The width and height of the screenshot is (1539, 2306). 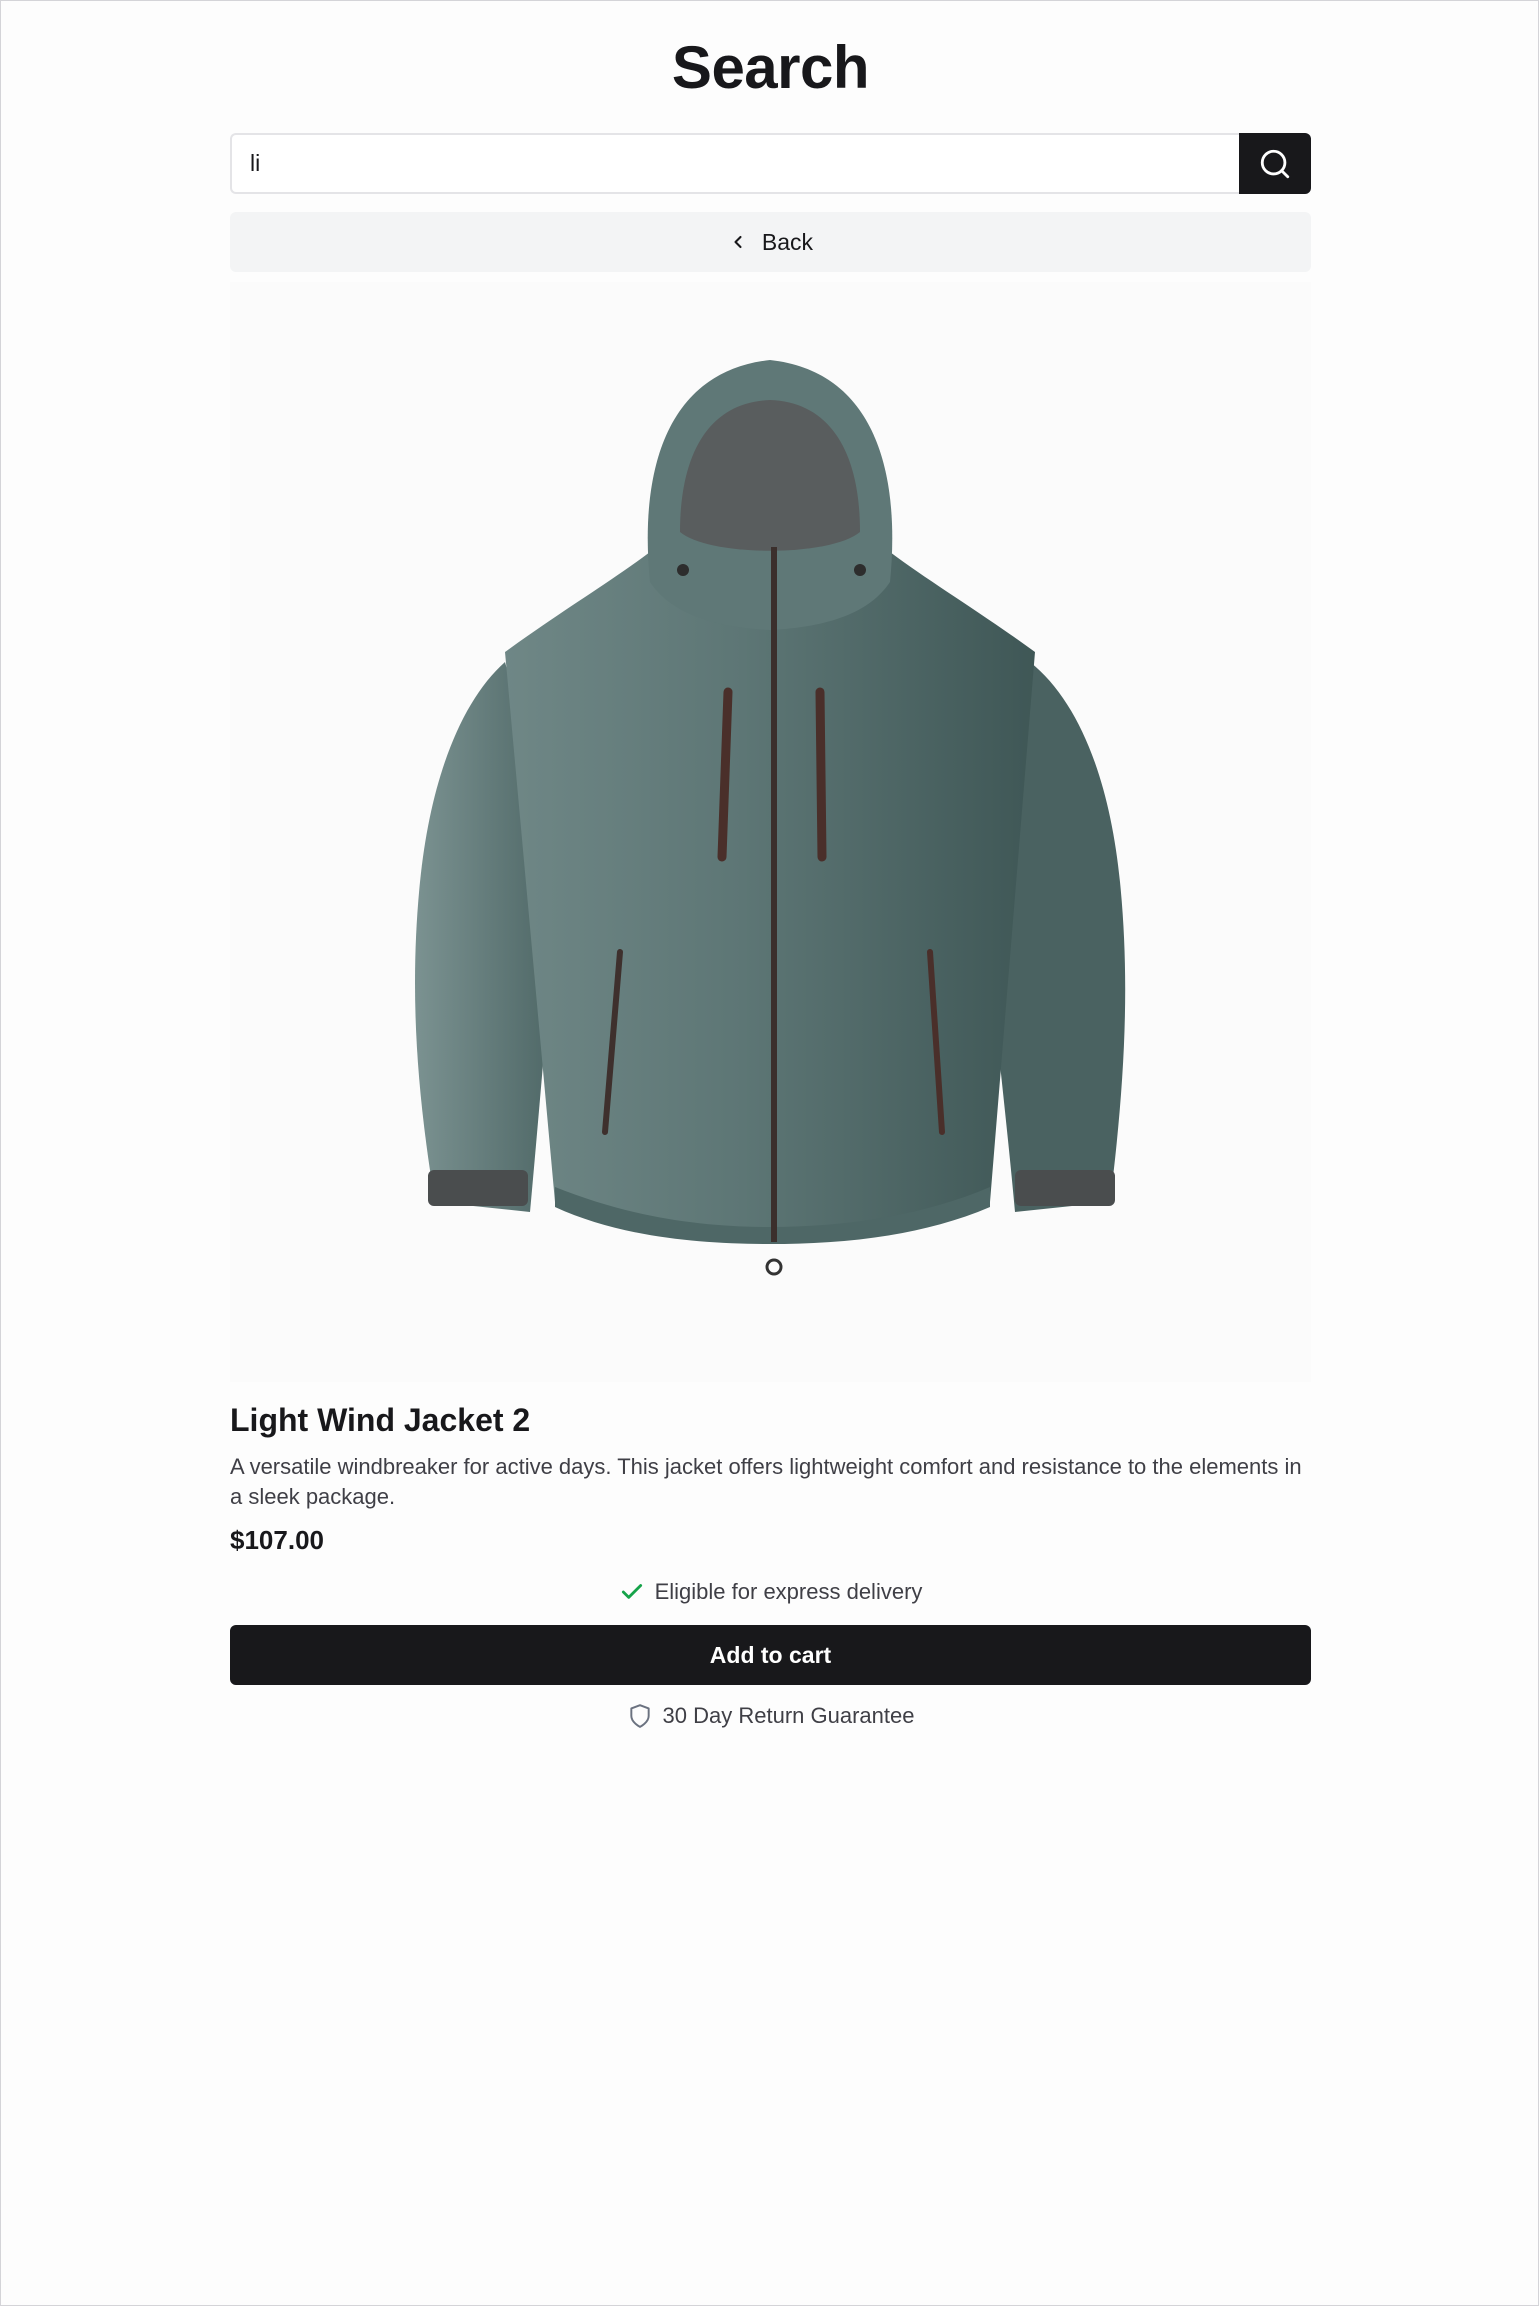 What do you see at coordinates (788, 1715) in the screenshot?
I see `guarantee-text: 30 Day Return Guarantee` at bounding box center [788, 1715].